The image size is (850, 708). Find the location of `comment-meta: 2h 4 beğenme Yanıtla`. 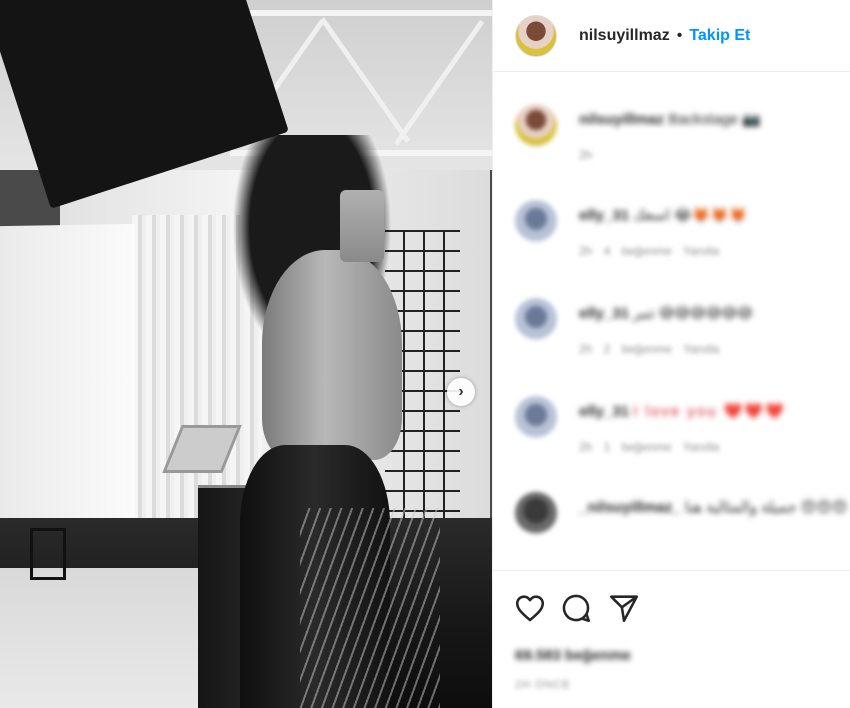

comment-meta: 2h 4 beğenme Yanıtla is located at coordinates (649, 251).